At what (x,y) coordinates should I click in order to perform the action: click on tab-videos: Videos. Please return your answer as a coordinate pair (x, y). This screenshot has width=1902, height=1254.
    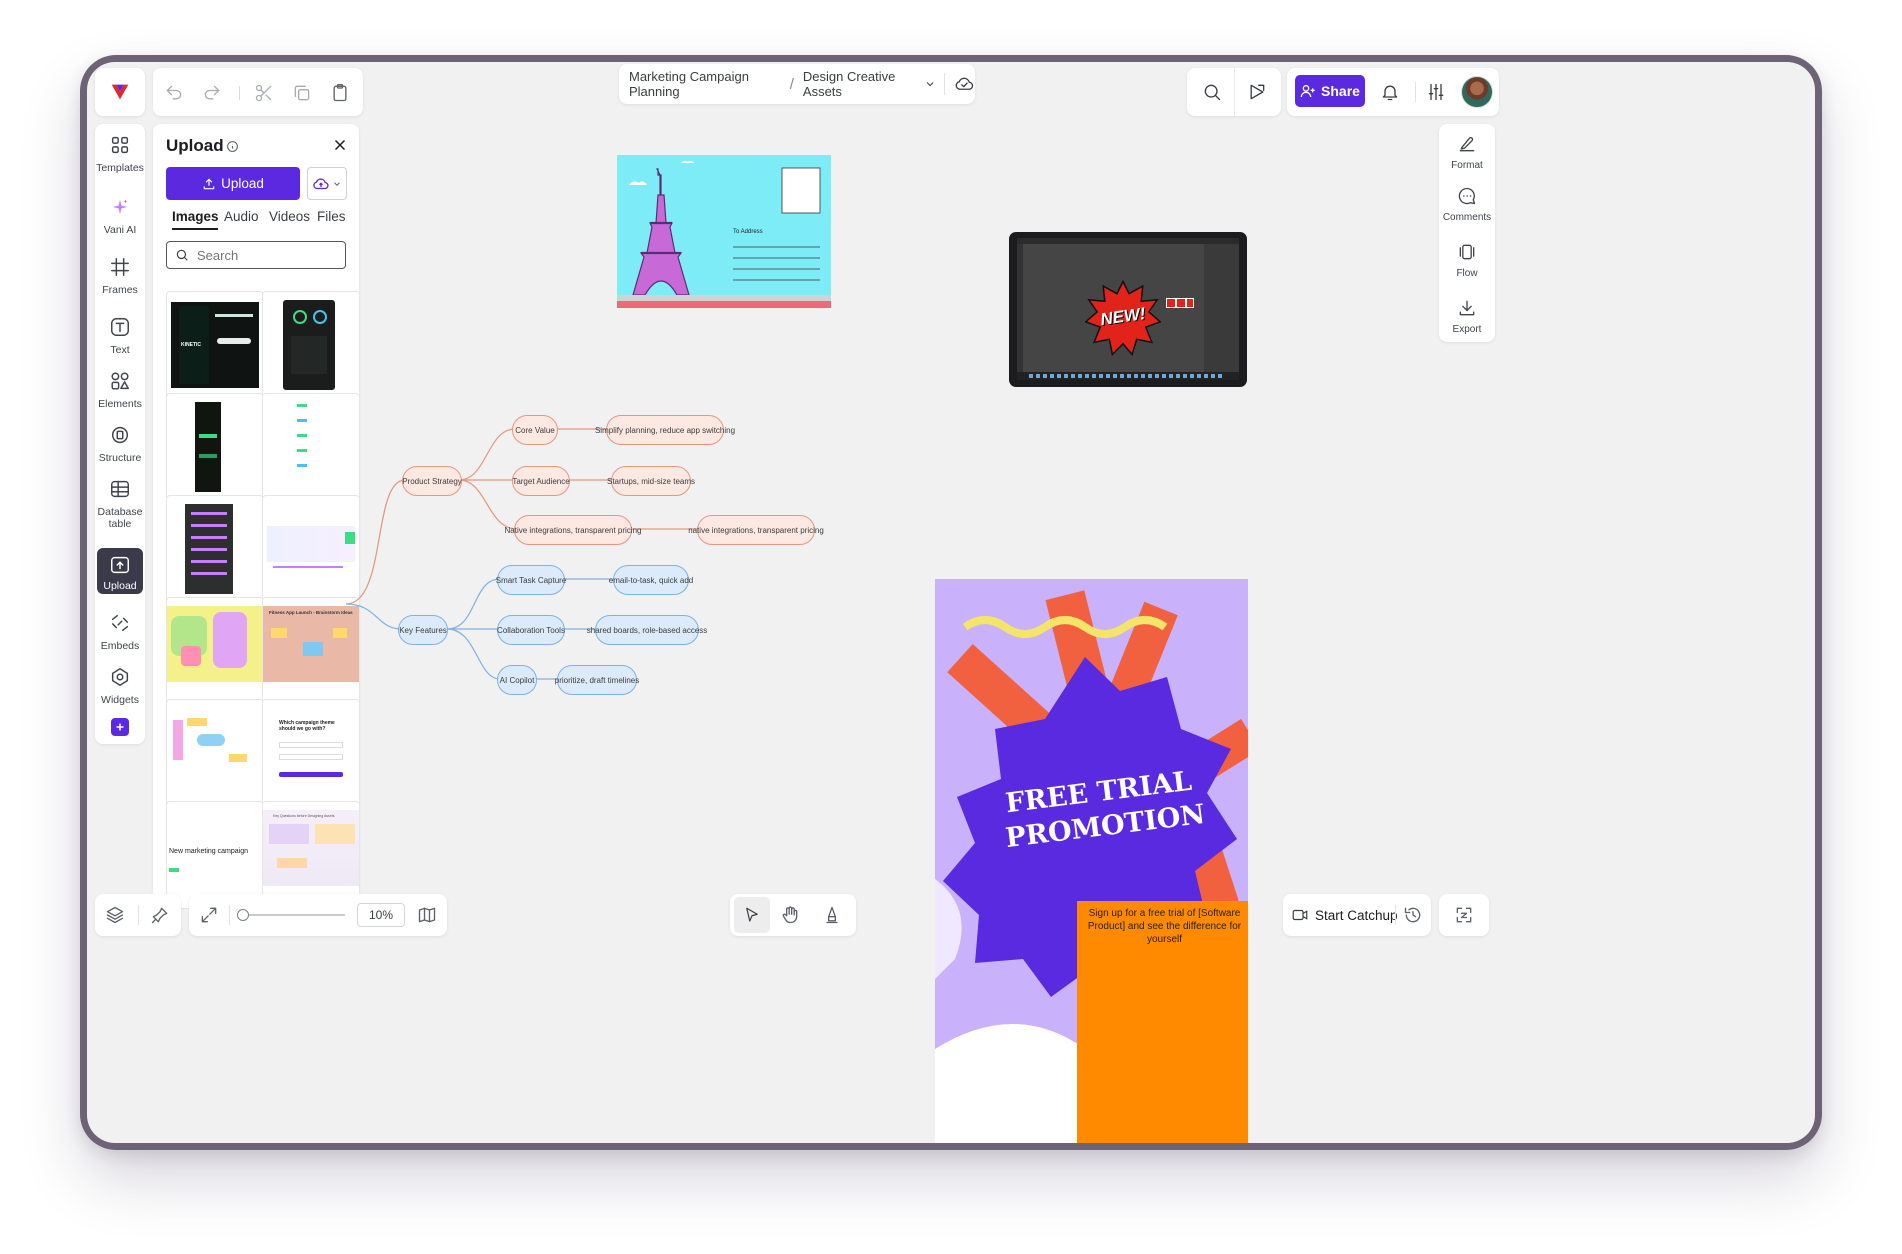
    Looking at the image, I should click on (289, 216).